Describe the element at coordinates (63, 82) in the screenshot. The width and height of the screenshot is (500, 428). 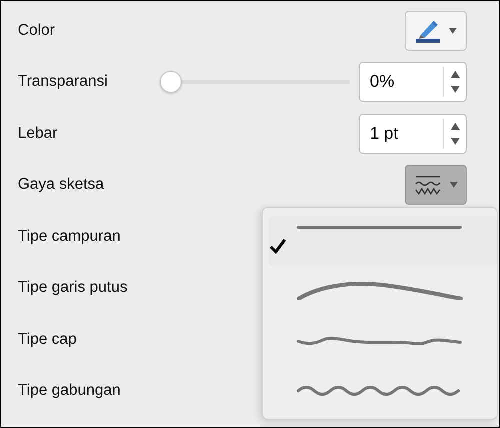
I see `field-label: Transparansi` at that location.